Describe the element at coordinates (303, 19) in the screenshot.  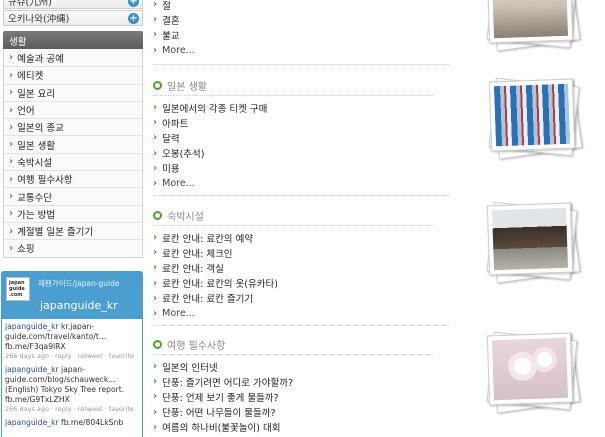
I see `content-link: › 결혼` at that location.